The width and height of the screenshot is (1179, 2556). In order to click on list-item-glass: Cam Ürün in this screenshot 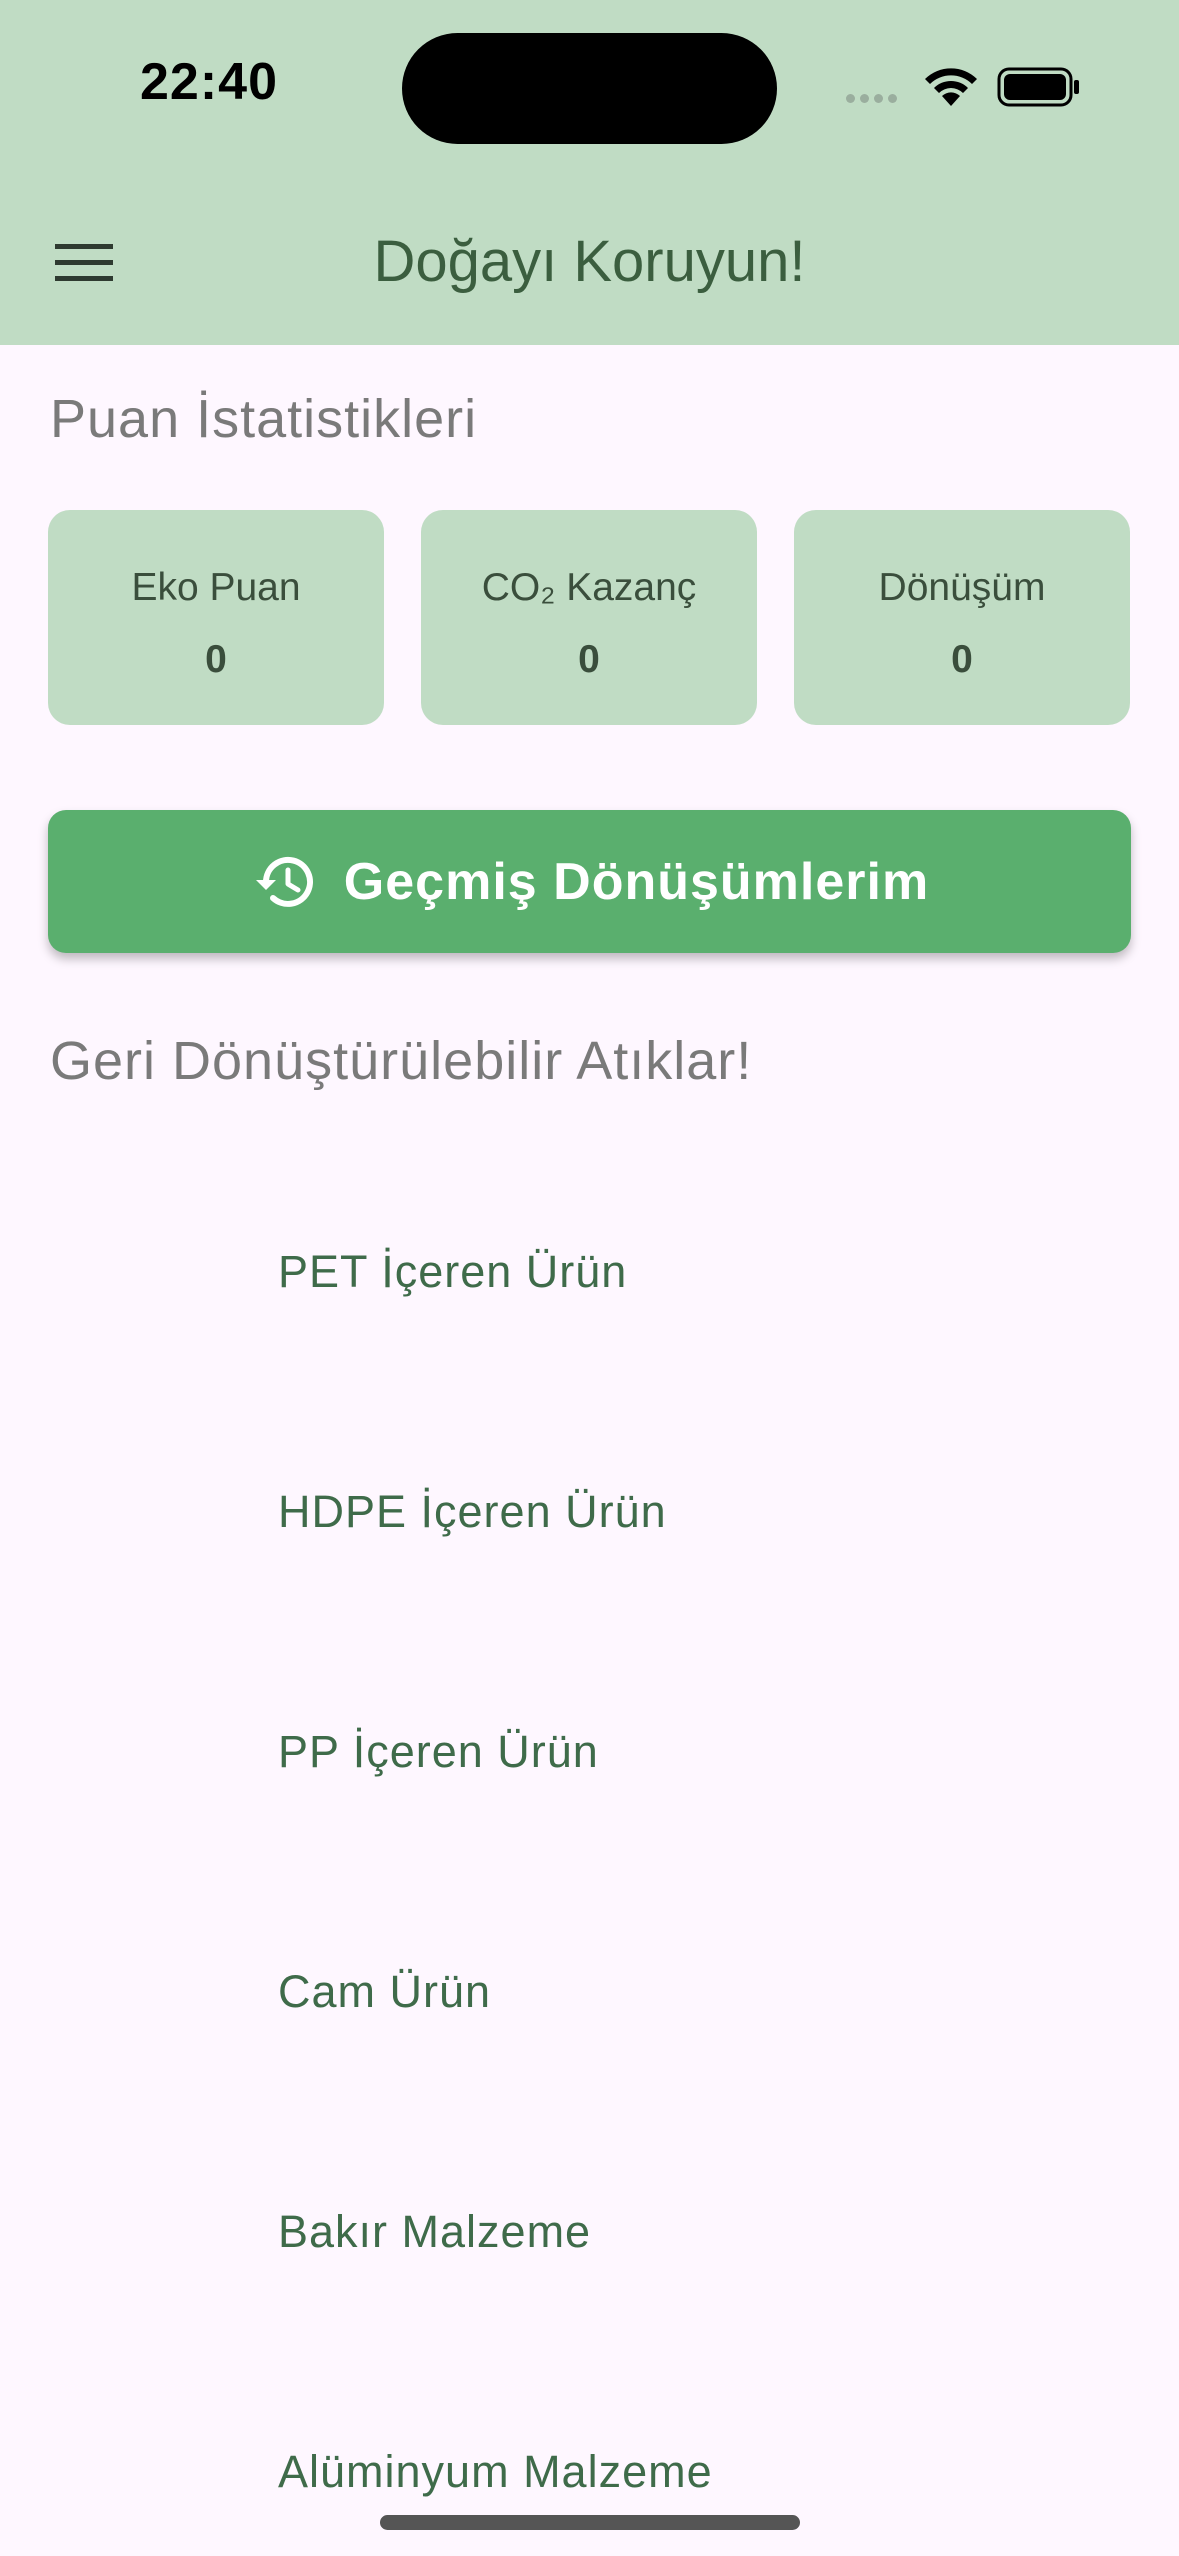, I will do `click(384, 1992)`.